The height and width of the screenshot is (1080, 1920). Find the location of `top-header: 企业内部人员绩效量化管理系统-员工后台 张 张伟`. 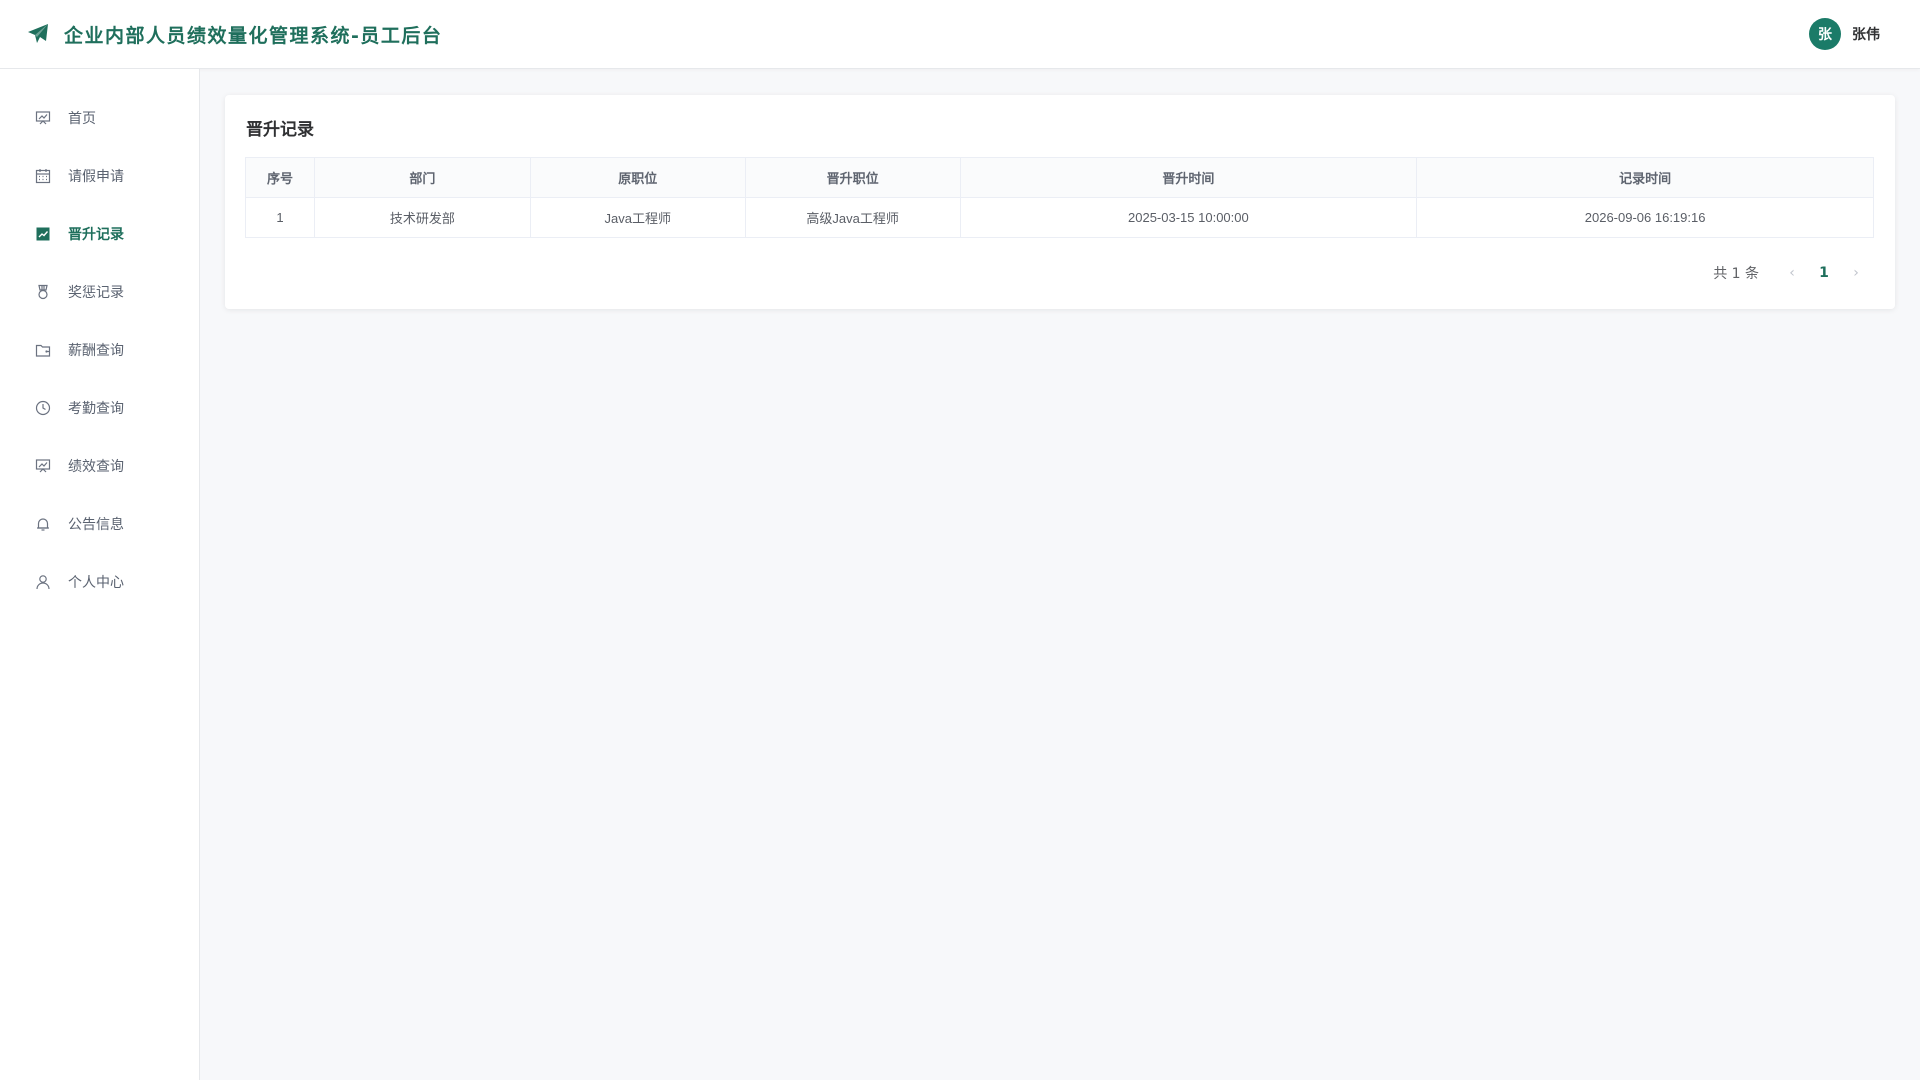

top-header: 企业内部人员绩效量化管理系统-员工后台 张 张伟 is located at coordinates (960, 34).